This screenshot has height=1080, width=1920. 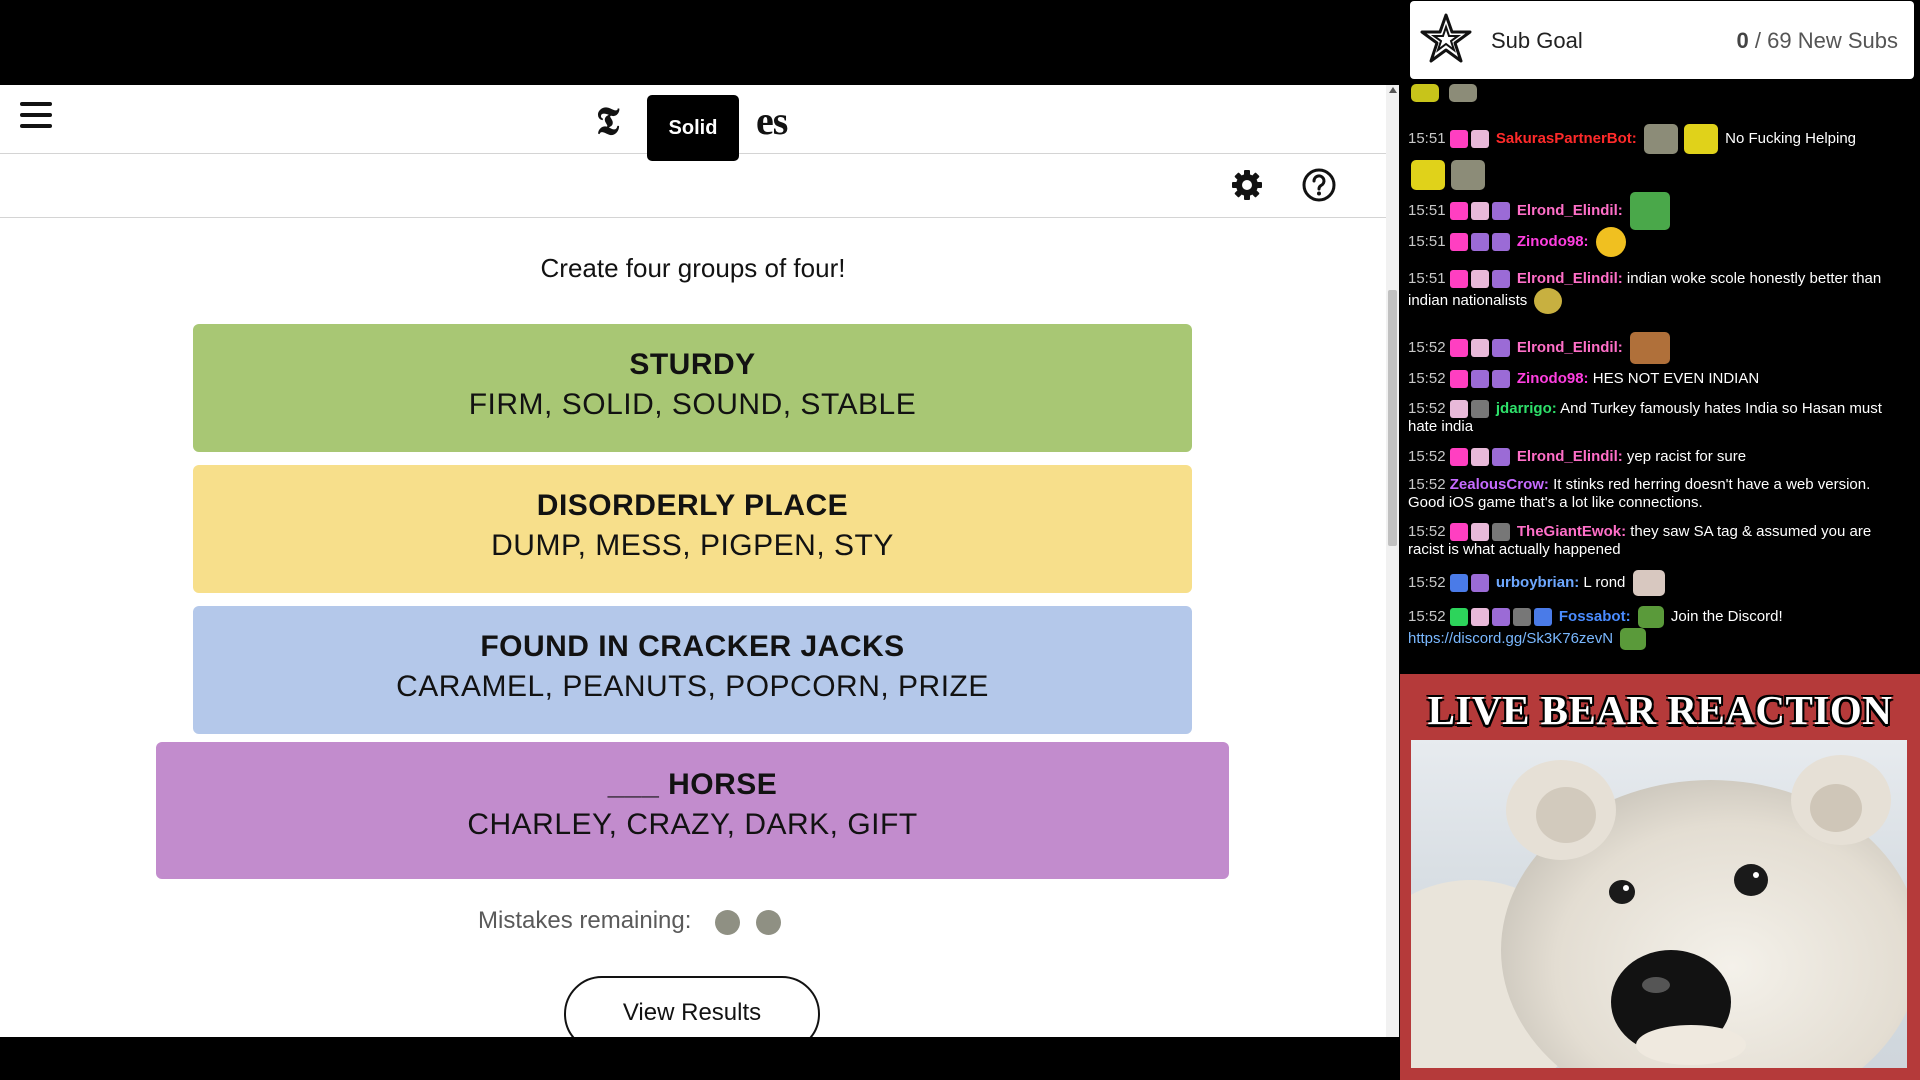 I want to click on solved-group-sturdy: STURDY FIRM, SOLID, SOUND, STABLE, so click(x=692, y=388).